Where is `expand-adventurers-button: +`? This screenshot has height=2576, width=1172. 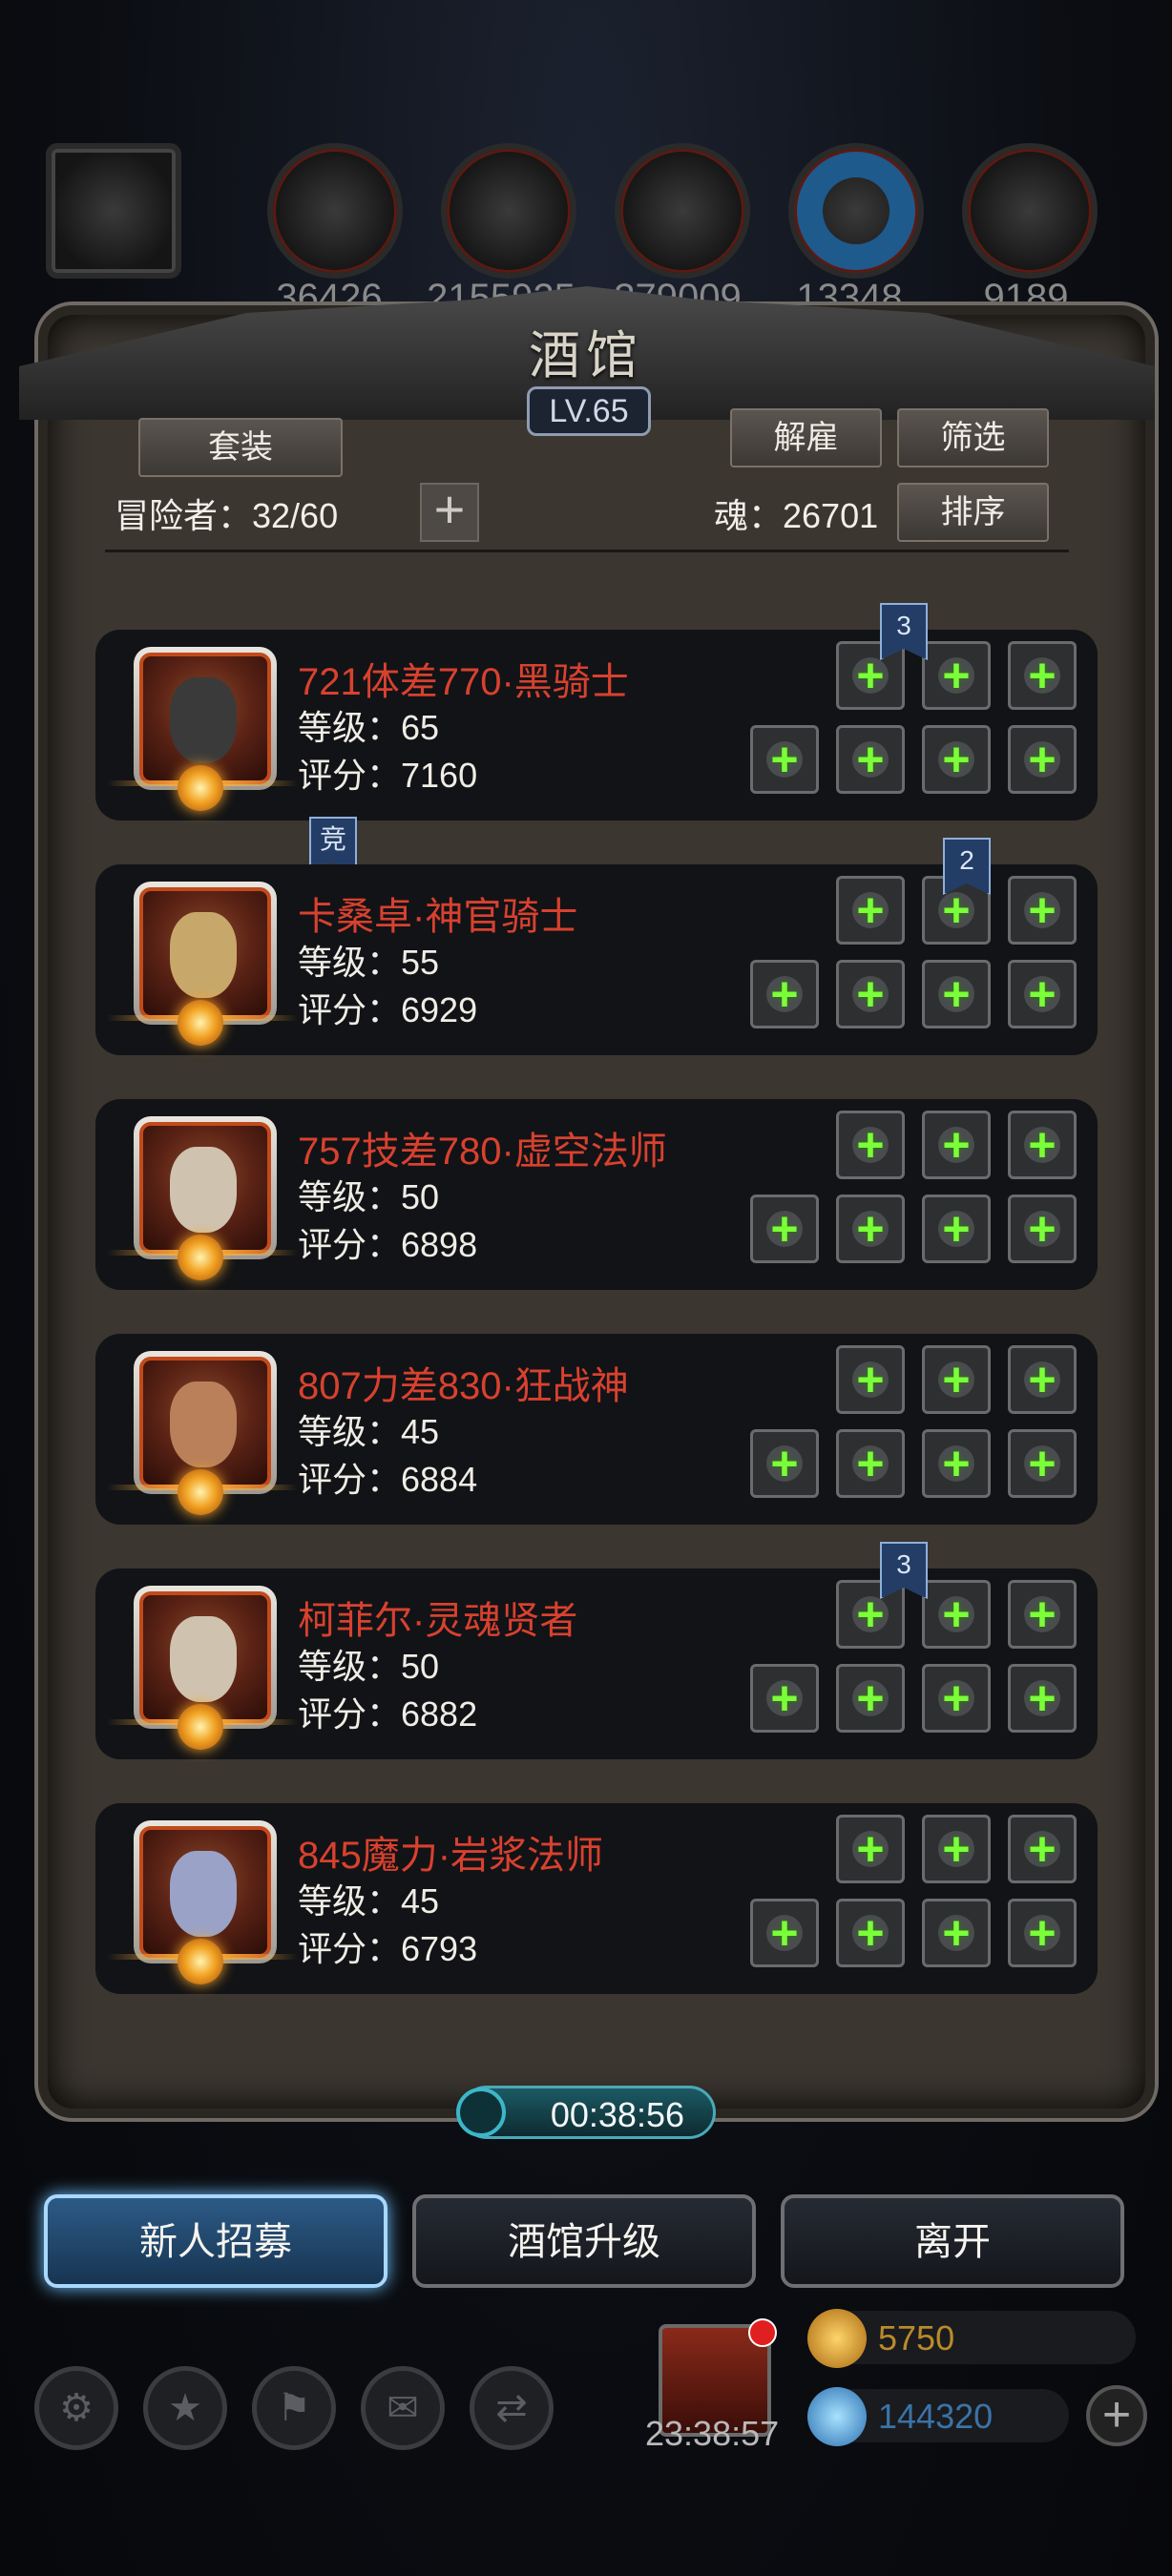
expand-adventurers-button: + is located at coordinates (449, 512).